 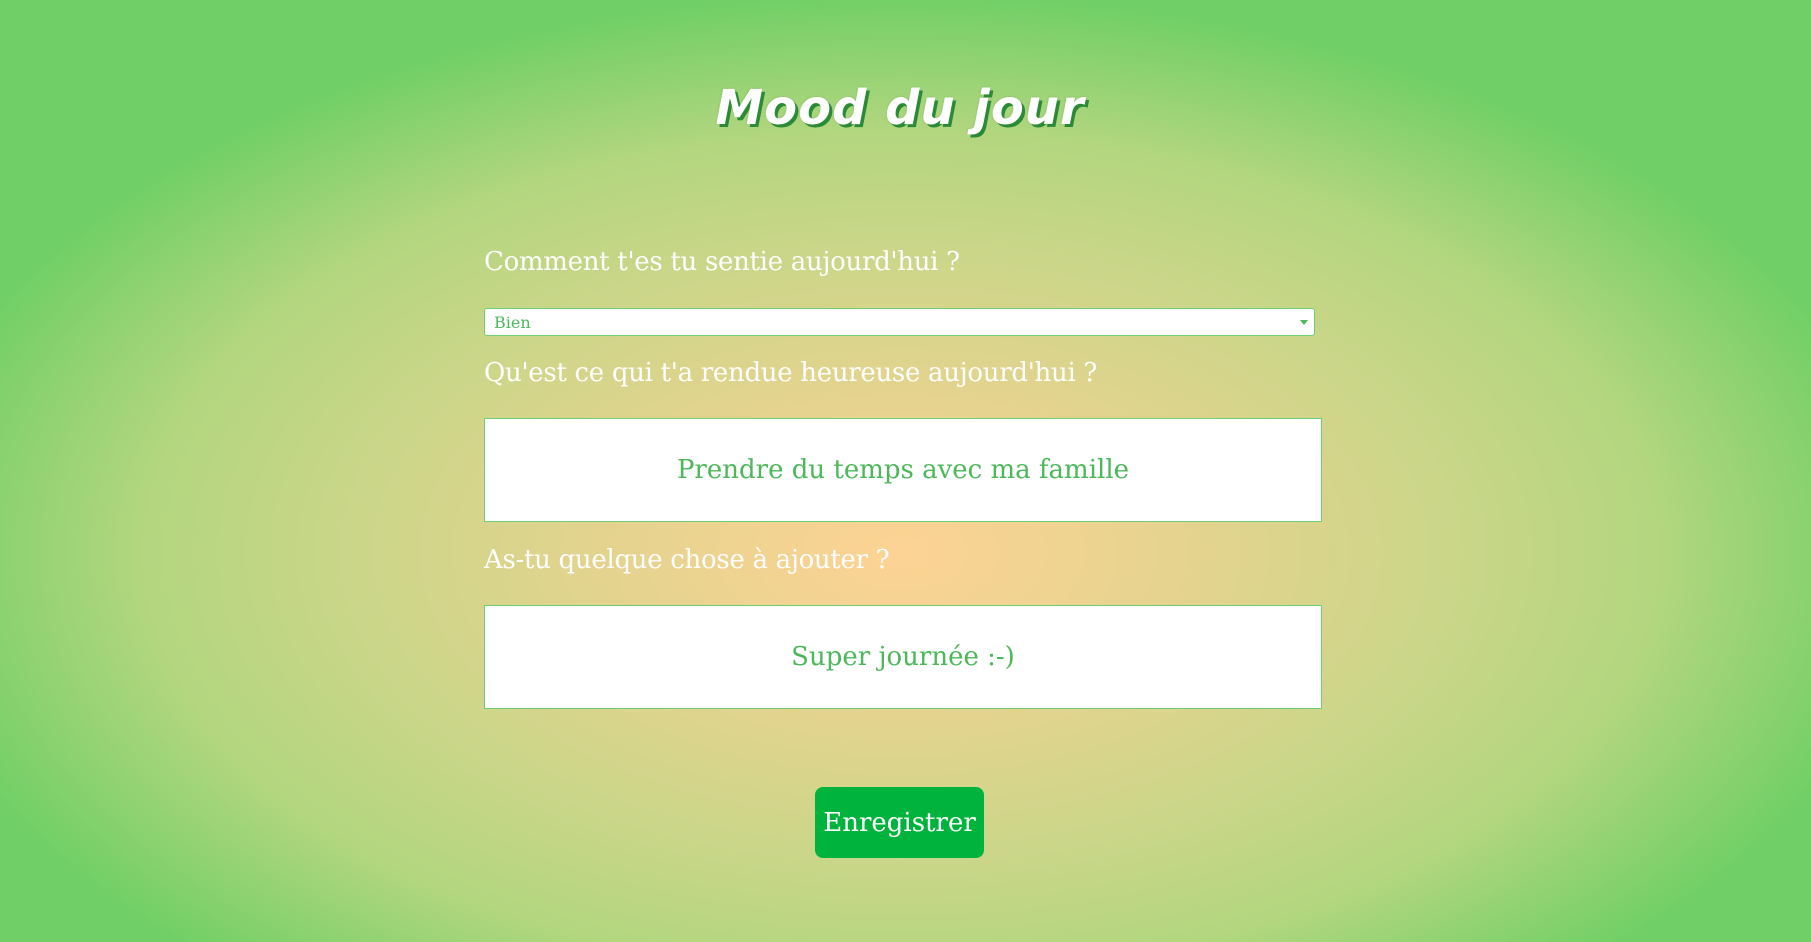 I want to click on chevron-down-icon, so click(x=1304, y=322).